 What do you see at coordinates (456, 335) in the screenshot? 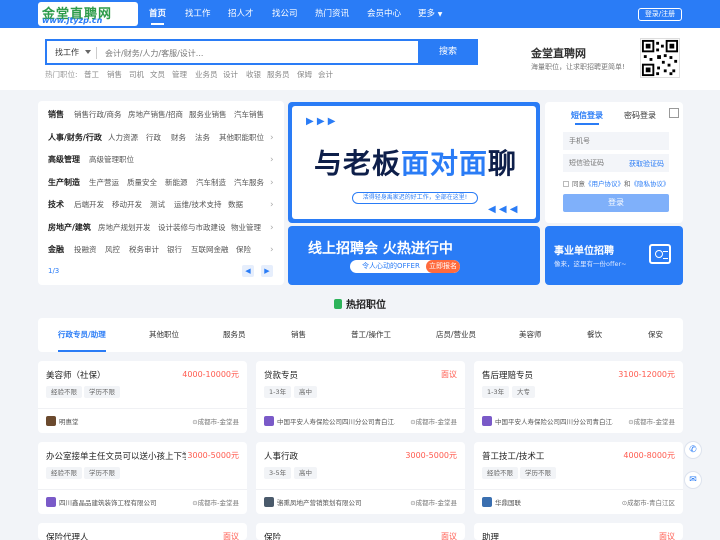
I see `tab-clerk: 店员/营业员` at bounding box center [456, 335].